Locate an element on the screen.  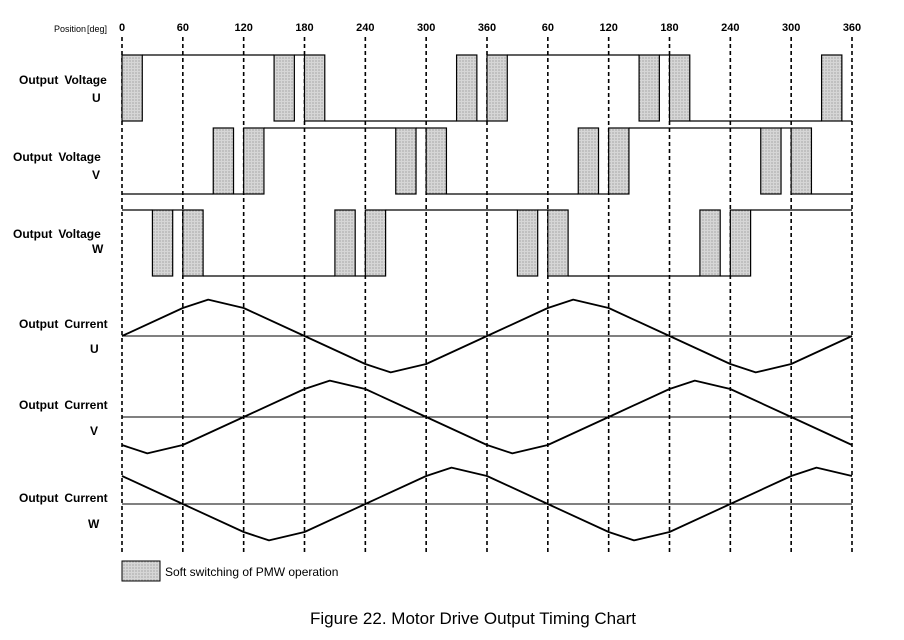
label-current-u-line1: Output Current is located at coordinates (63, 324).